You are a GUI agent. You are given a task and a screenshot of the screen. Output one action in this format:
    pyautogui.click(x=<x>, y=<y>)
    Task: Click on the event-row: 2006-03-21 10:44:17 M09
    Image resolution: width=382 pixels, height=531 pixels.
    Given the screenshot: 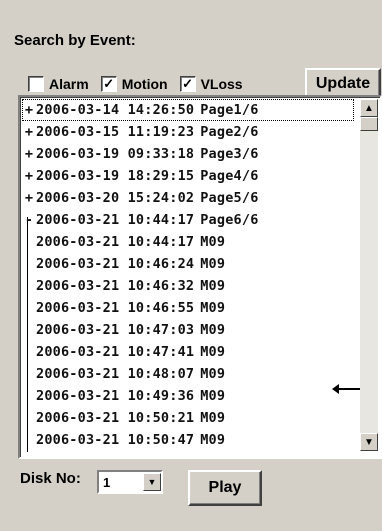 What is the action you would take?
    pyautogui.click(x=188, y=242)
    